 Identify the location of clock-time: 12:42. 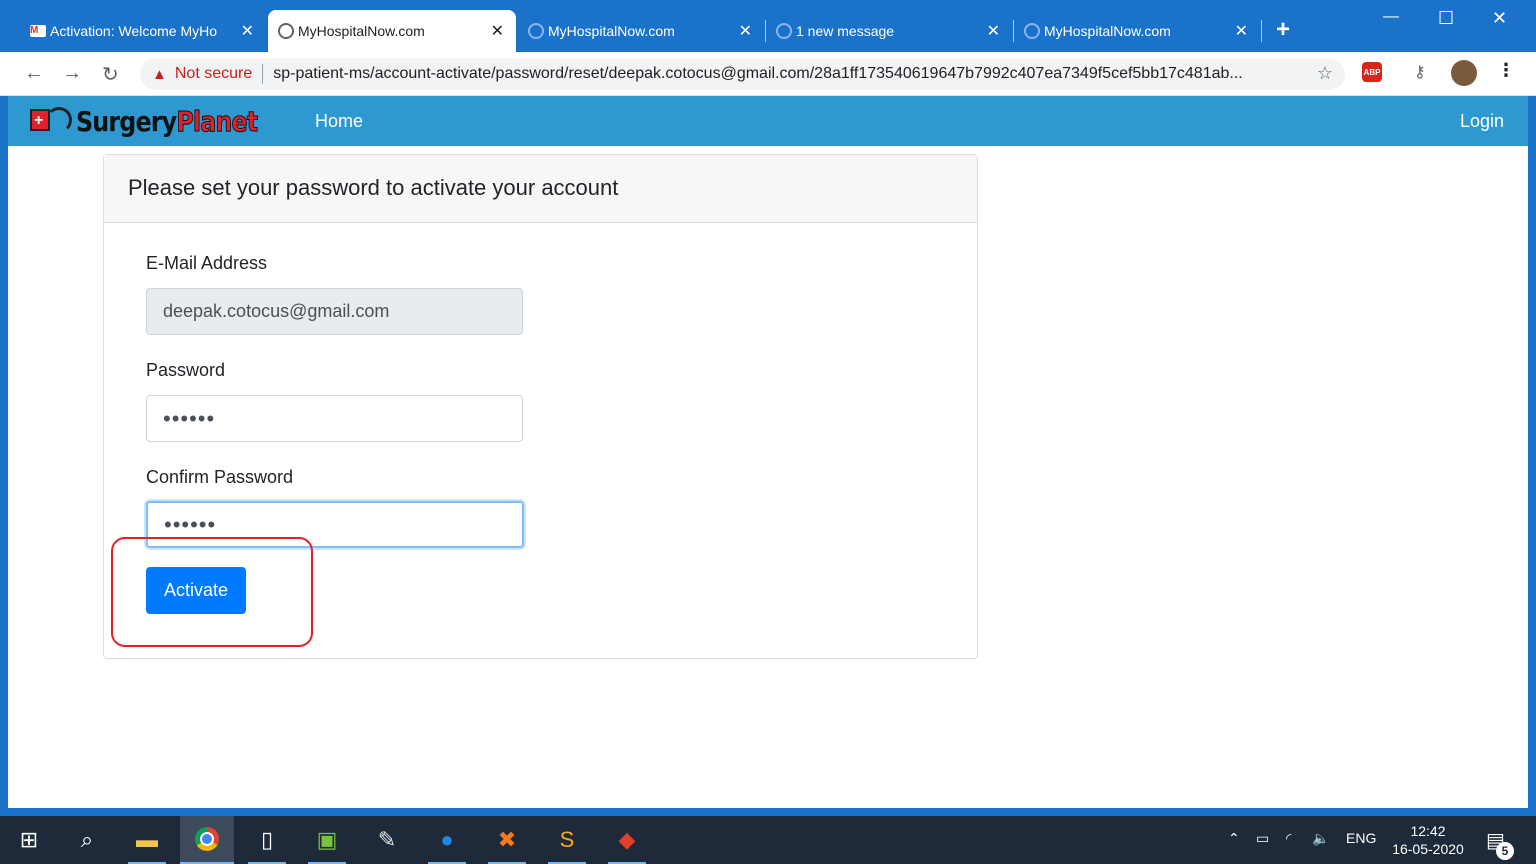
(1428, 831).